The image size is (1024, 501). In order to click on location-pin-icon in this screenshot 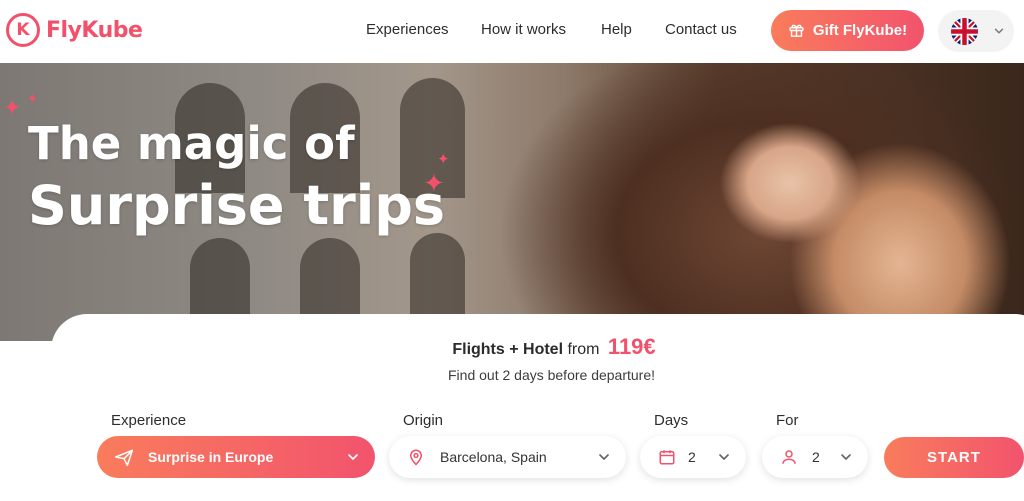, I will do `click(416, 457)`.